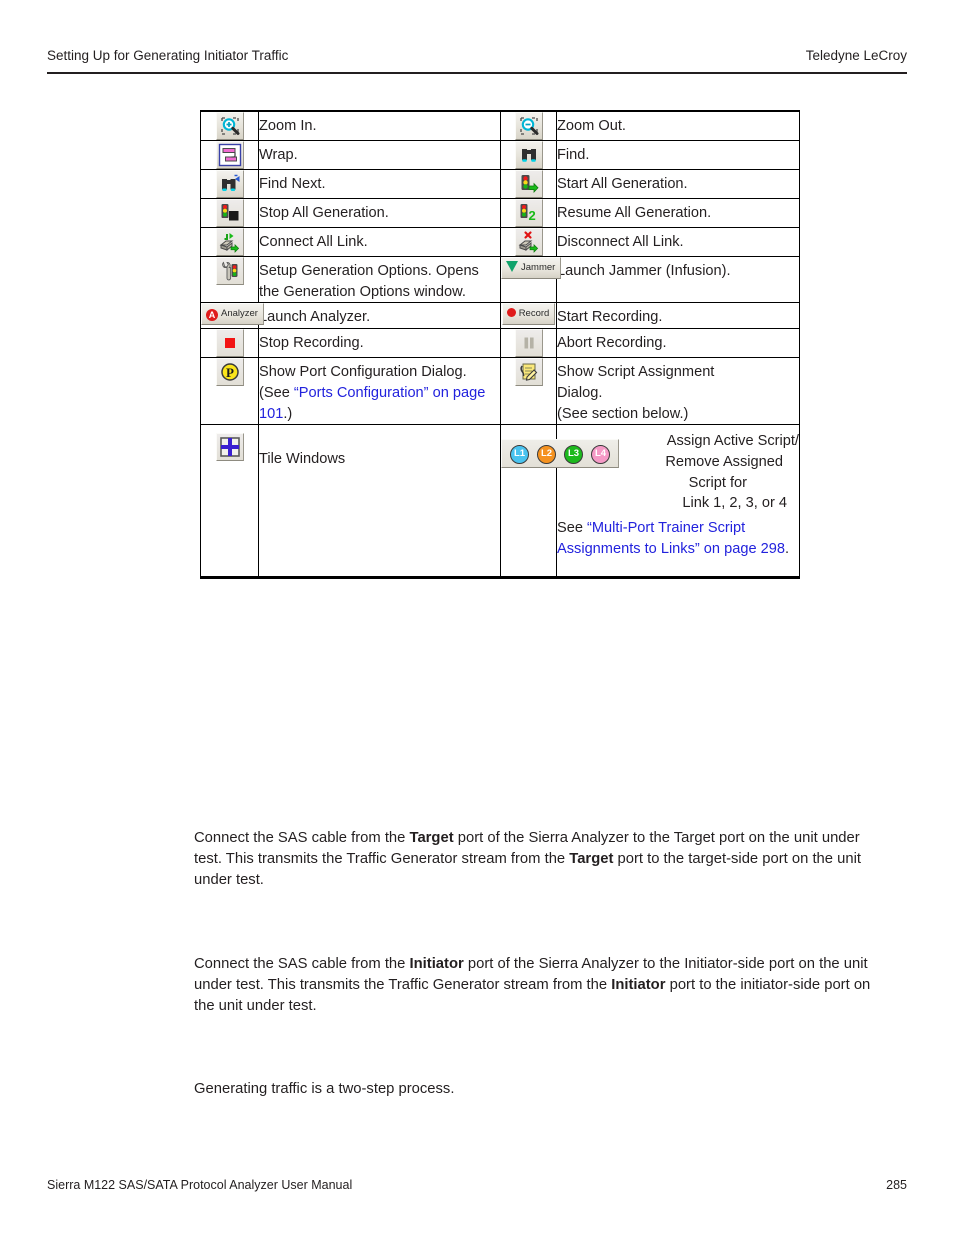  I want to click on table-row: Connect All Link. Disconnect All Link., so click(500, 242).